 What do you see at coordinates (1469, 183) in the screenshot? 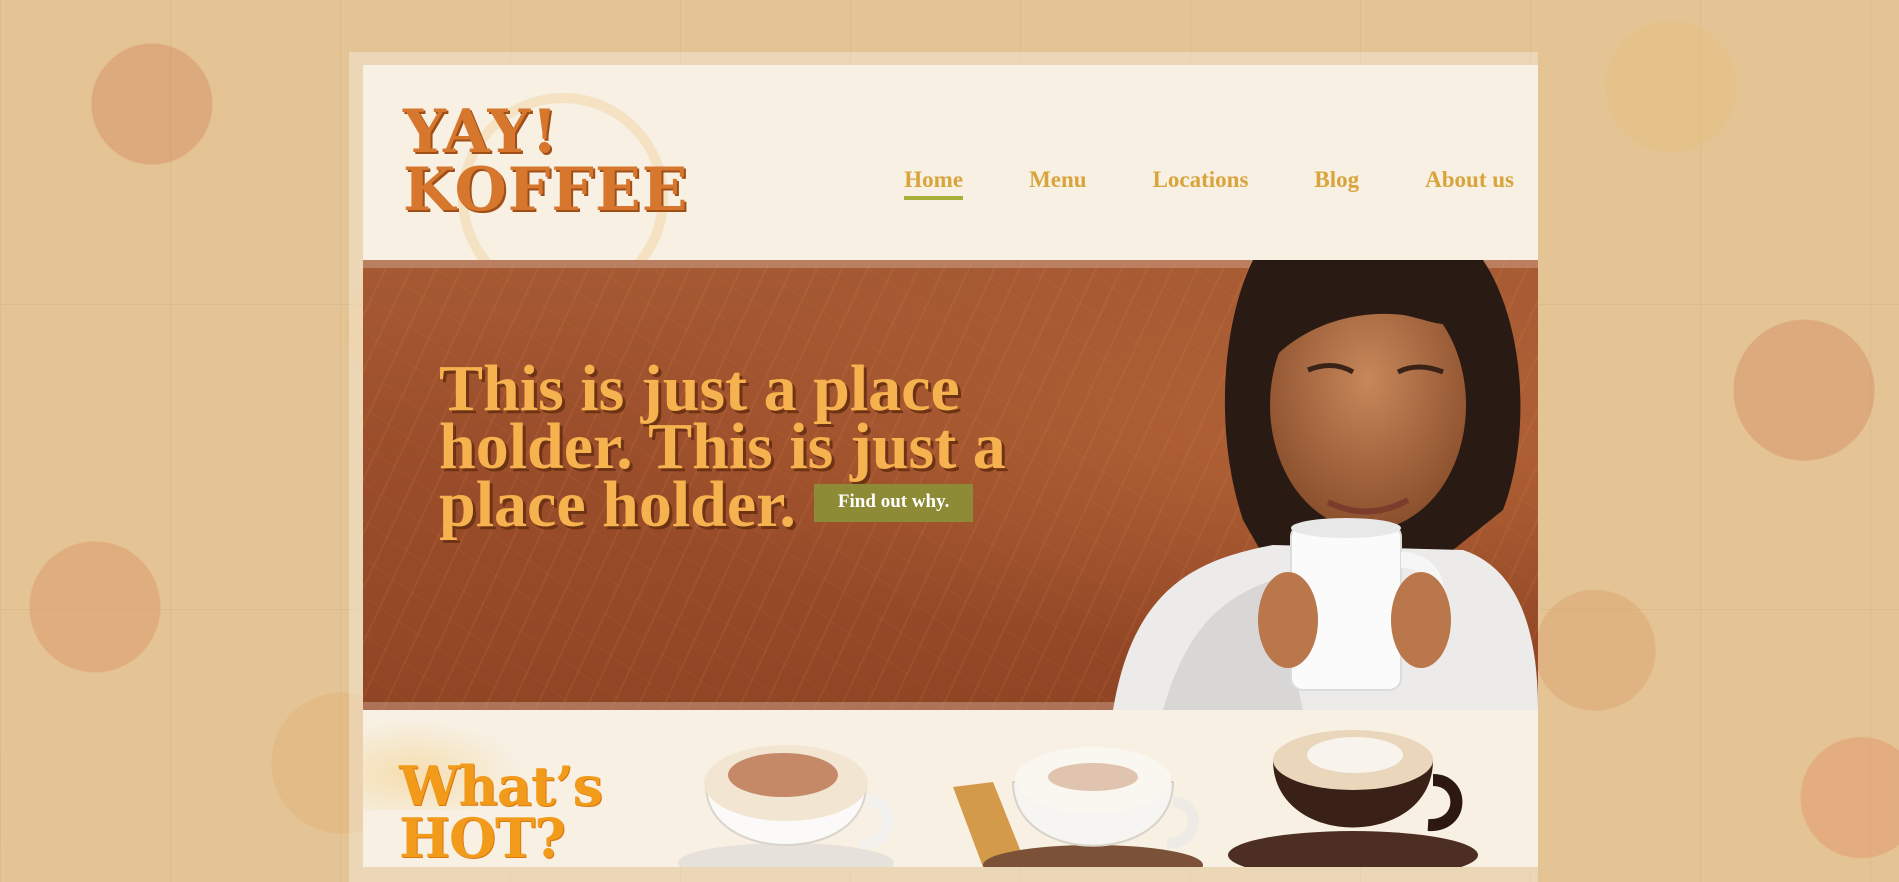
I see `nav-item-about-us: About us` at bounding box center [1469, 183].